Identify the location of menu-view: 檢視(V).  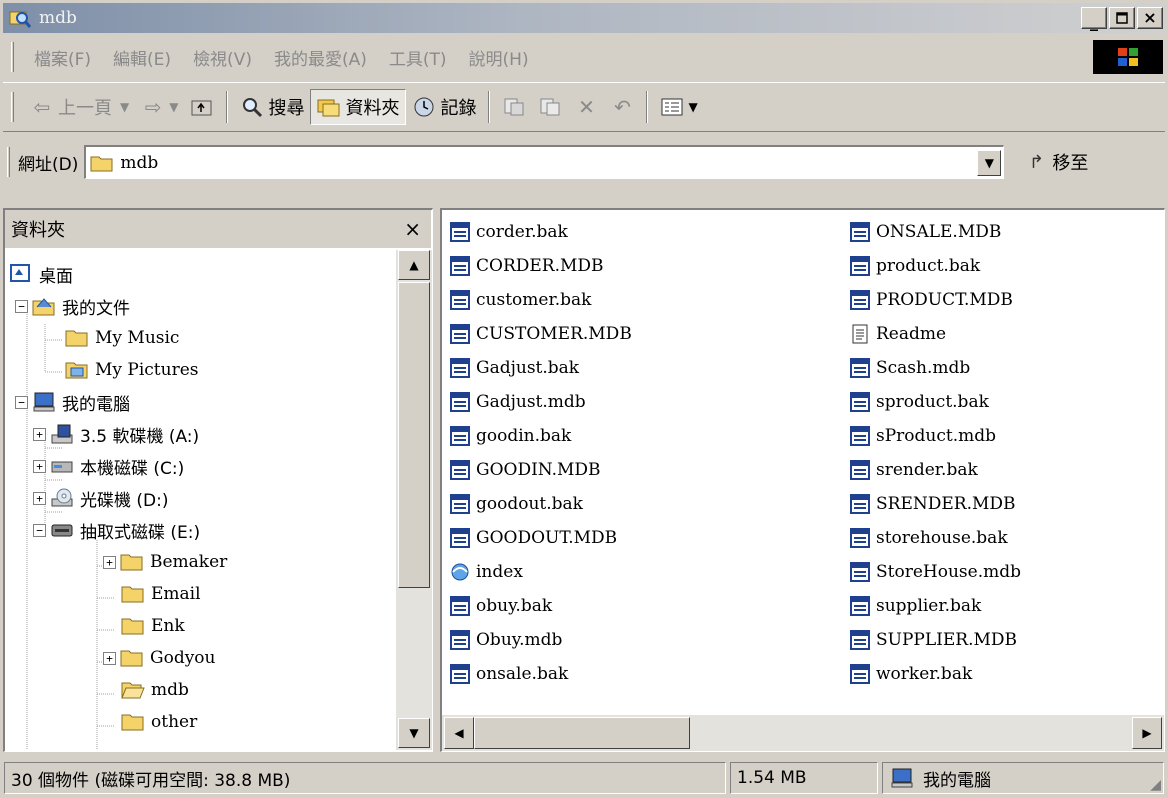
(222, 57).